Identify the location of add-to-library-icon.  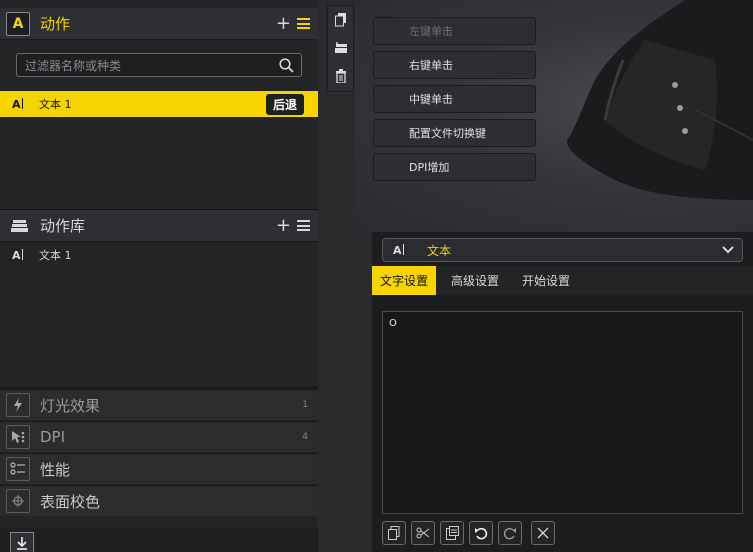
(341, 48).